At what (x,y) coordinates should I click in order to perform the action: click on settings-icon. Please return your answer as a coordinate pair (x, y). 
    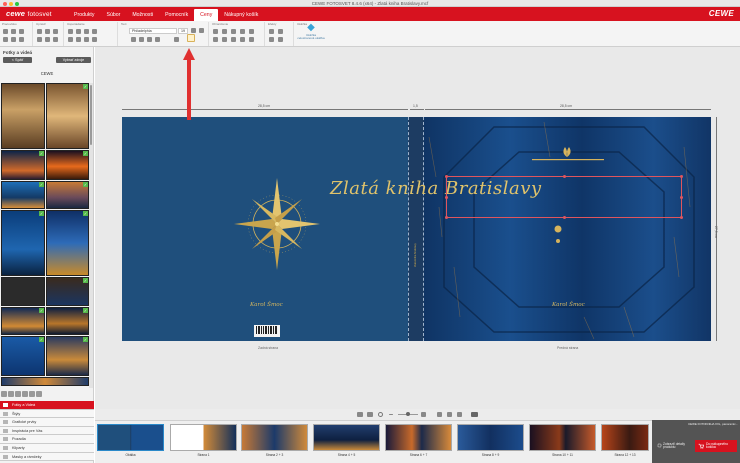
    Looking at the image, I should click on (5, 39).